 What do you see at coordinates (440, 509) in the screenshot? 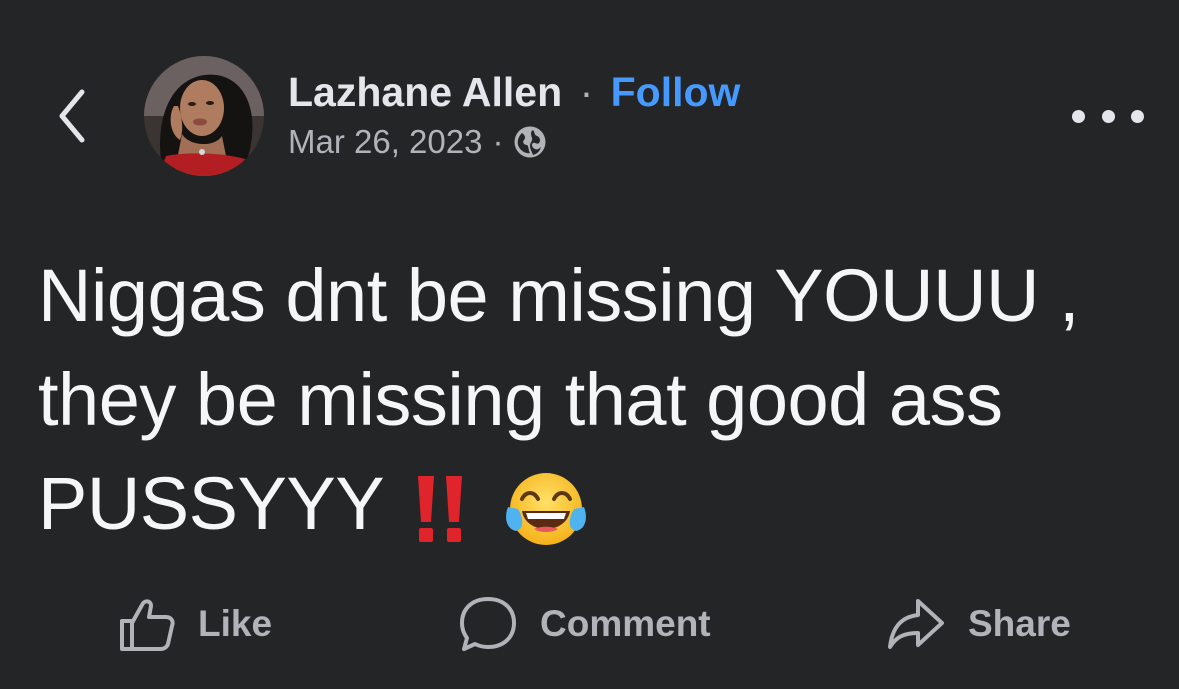
I see `double-exclamation-icon` at bounding box center [440, 509].